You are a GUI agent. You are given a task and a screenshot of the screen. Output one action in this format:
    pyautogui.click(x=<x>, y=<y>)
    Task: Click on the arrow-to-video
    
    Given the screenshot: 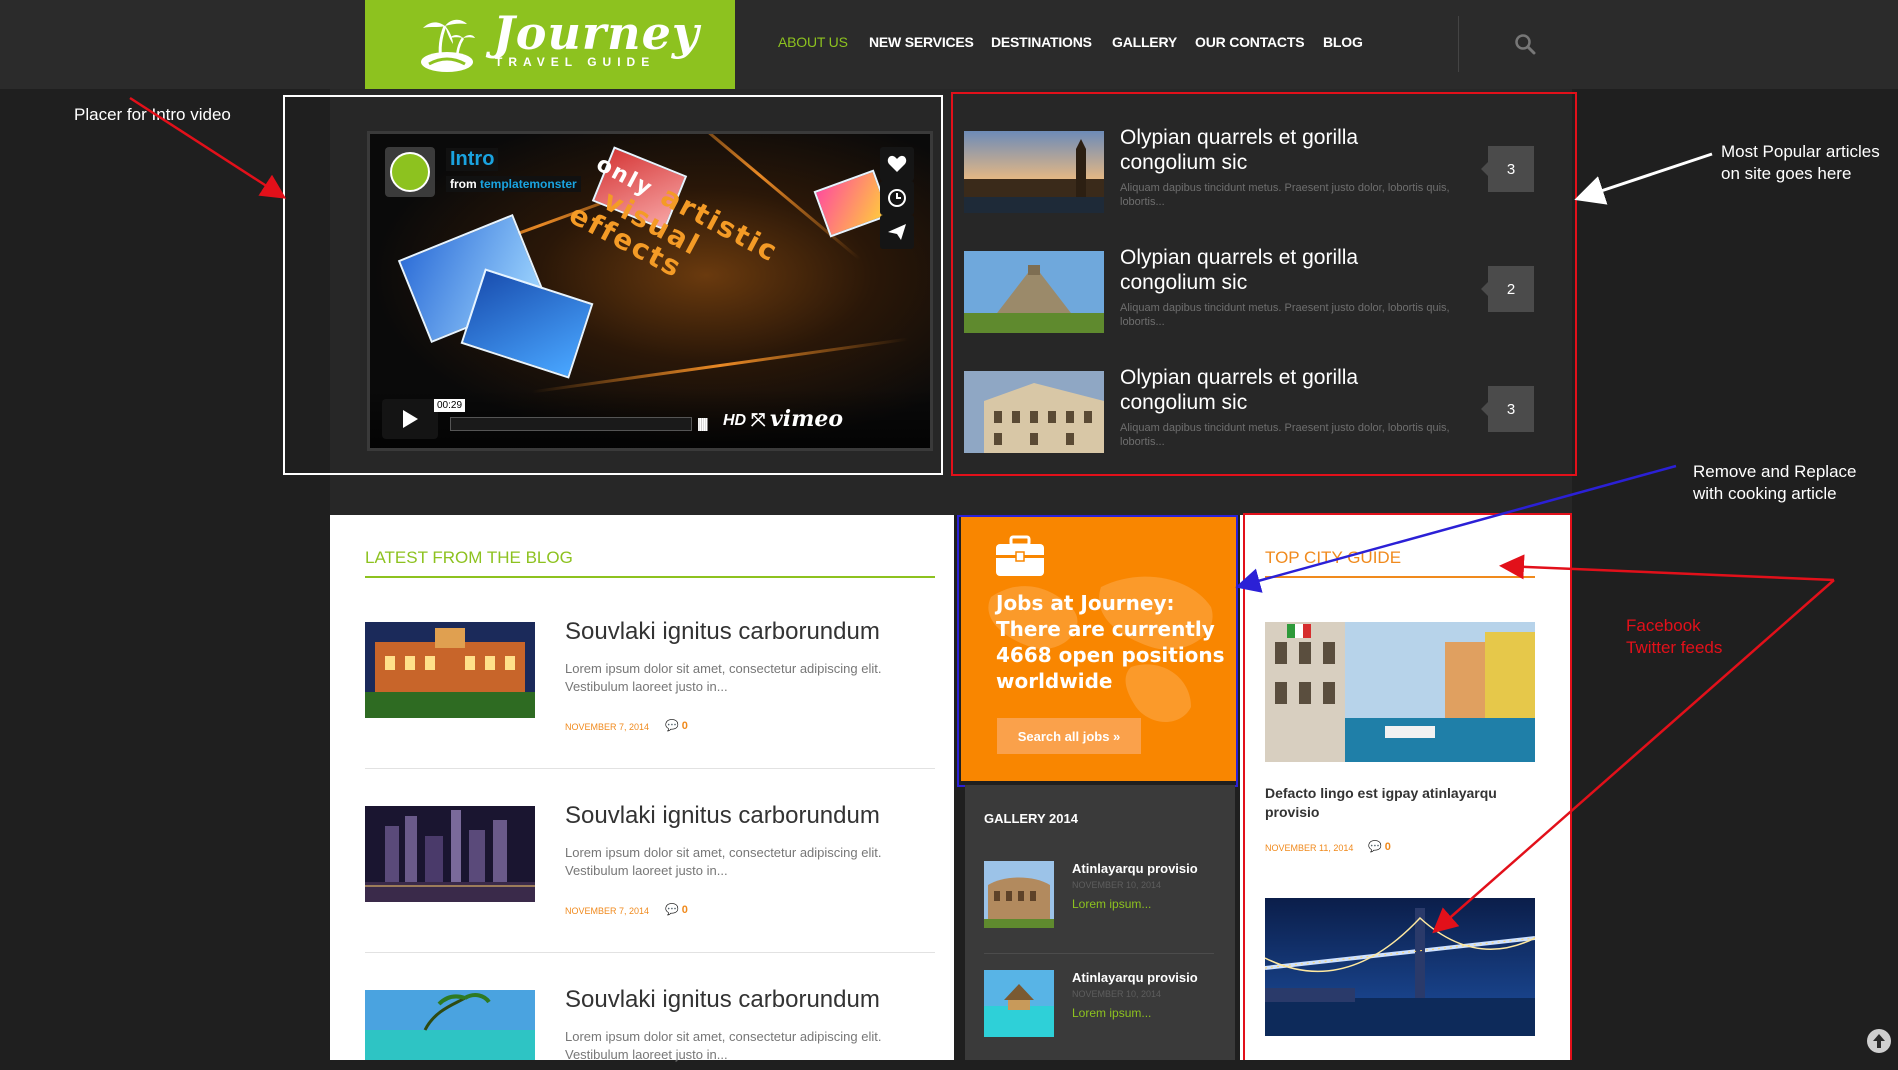 What is the action you would take?
    pyautogui.click(x=208, y=147)
    